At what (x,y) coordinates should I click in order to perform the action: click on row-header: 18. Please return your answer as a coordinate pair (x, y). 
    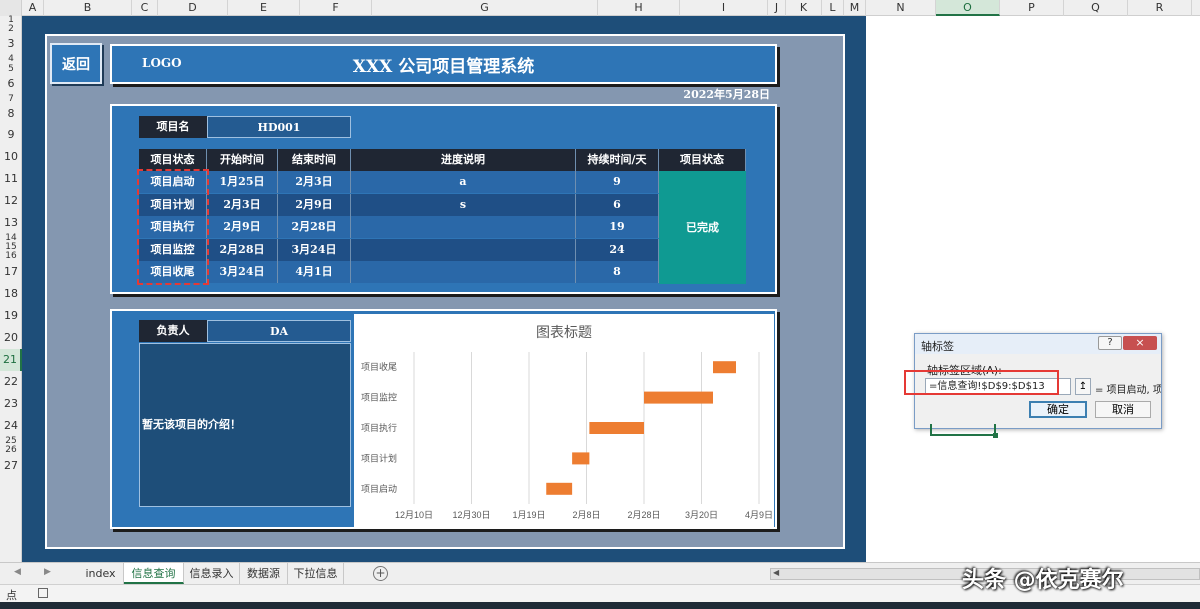
    Looking at the image, I should click on (11, 294).